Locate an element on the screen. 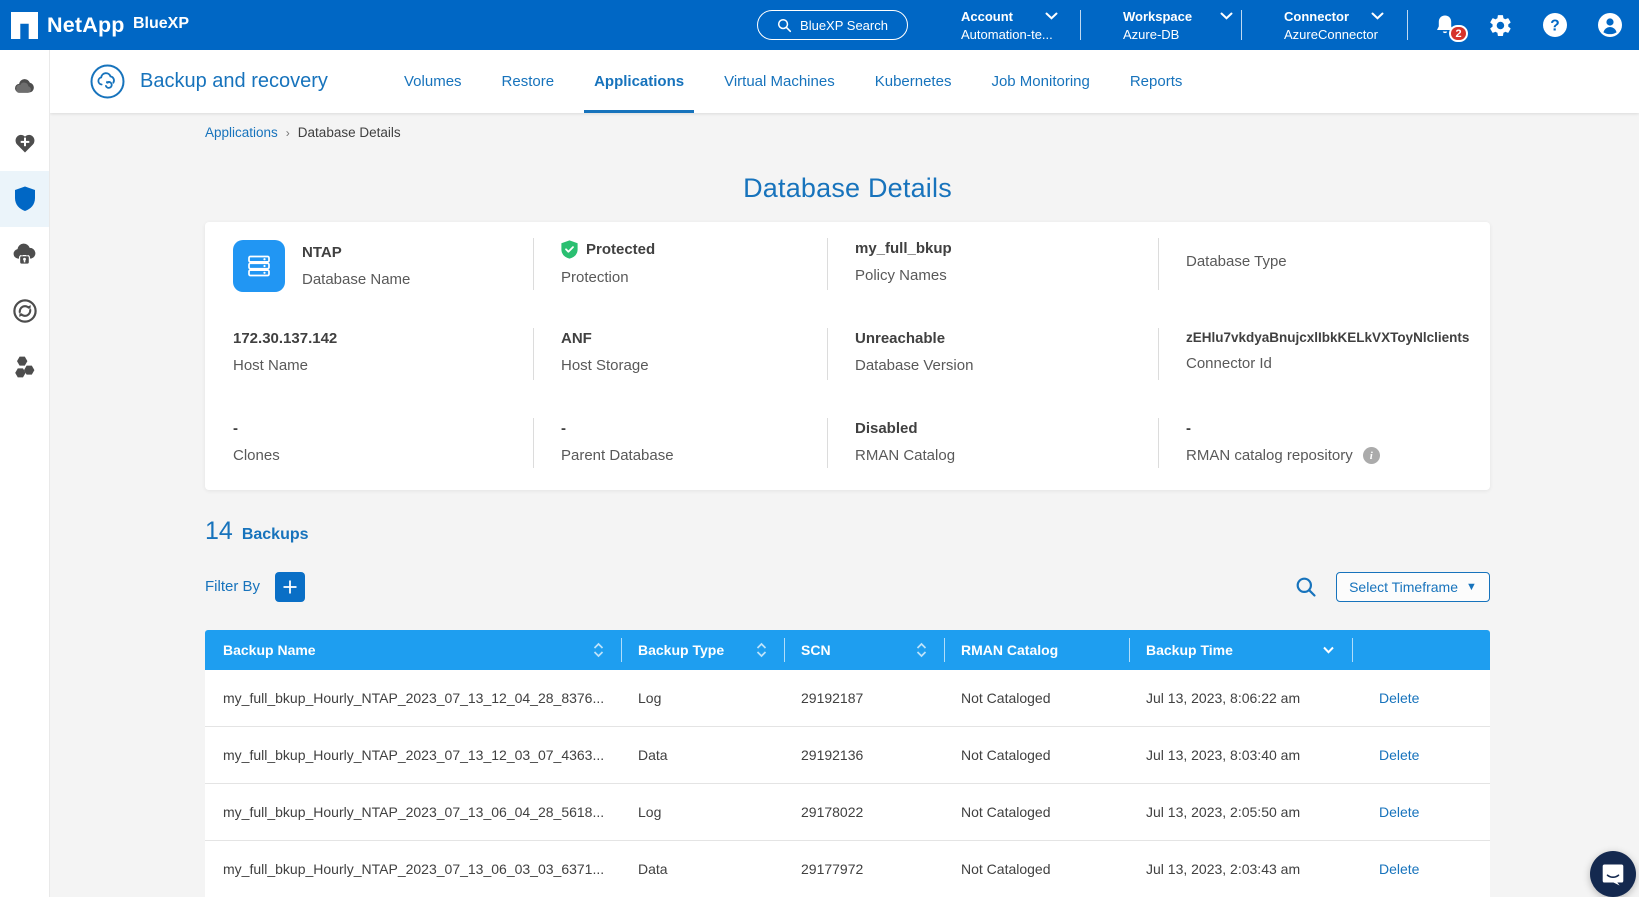 This screenshot has height=897, width=1639. column-header-rman-catalog: RMAN Catalog is located at coordinates (1037, 650).